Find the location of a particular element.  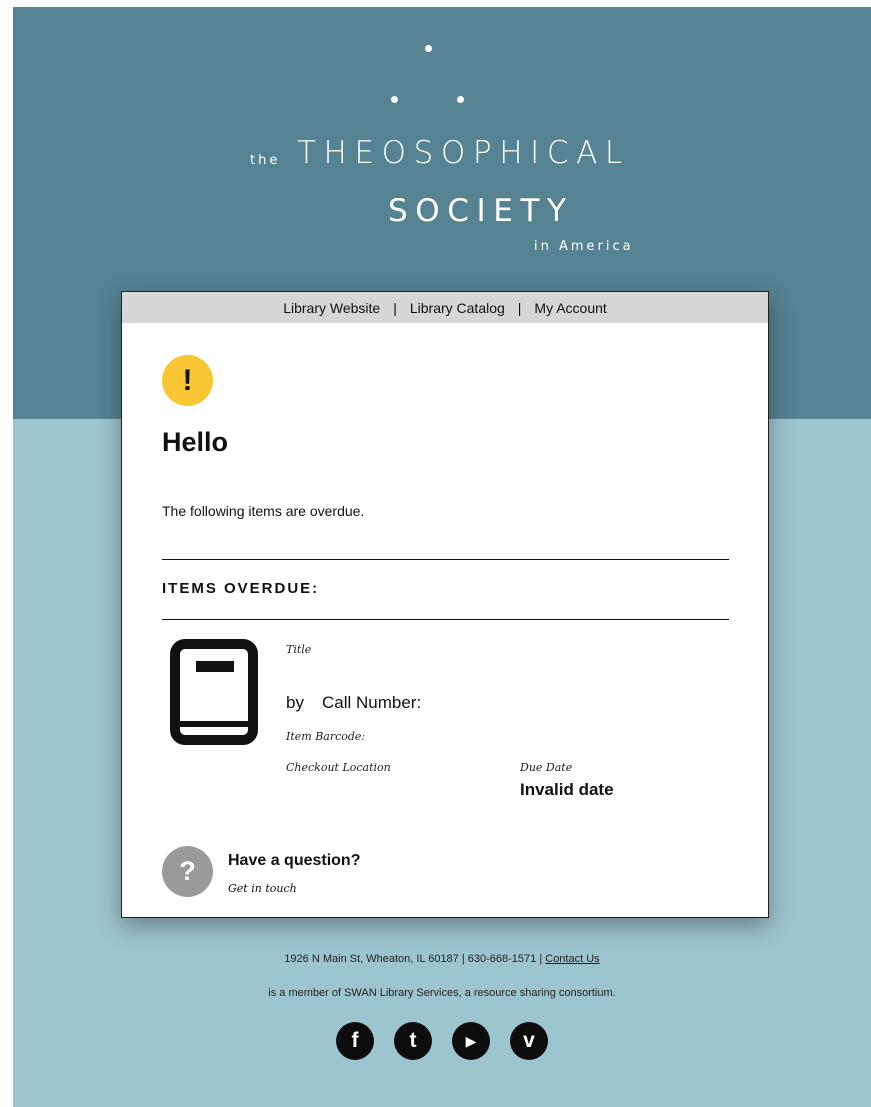

greeting: Hello is located at coordinates (195, 442).